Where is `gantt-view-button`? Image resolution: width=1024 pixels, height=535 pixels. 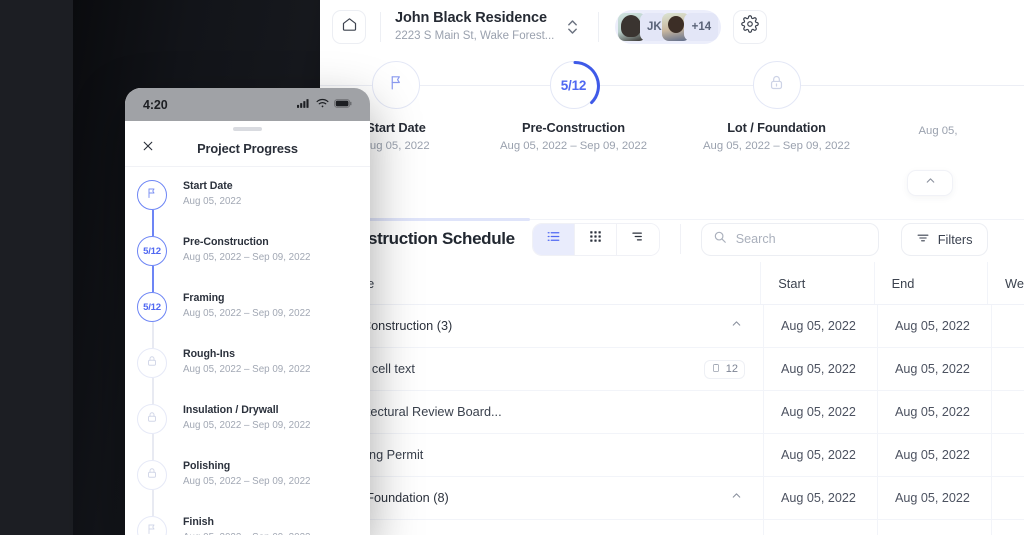 gantt-view-button is located at coordinates (637, 239).